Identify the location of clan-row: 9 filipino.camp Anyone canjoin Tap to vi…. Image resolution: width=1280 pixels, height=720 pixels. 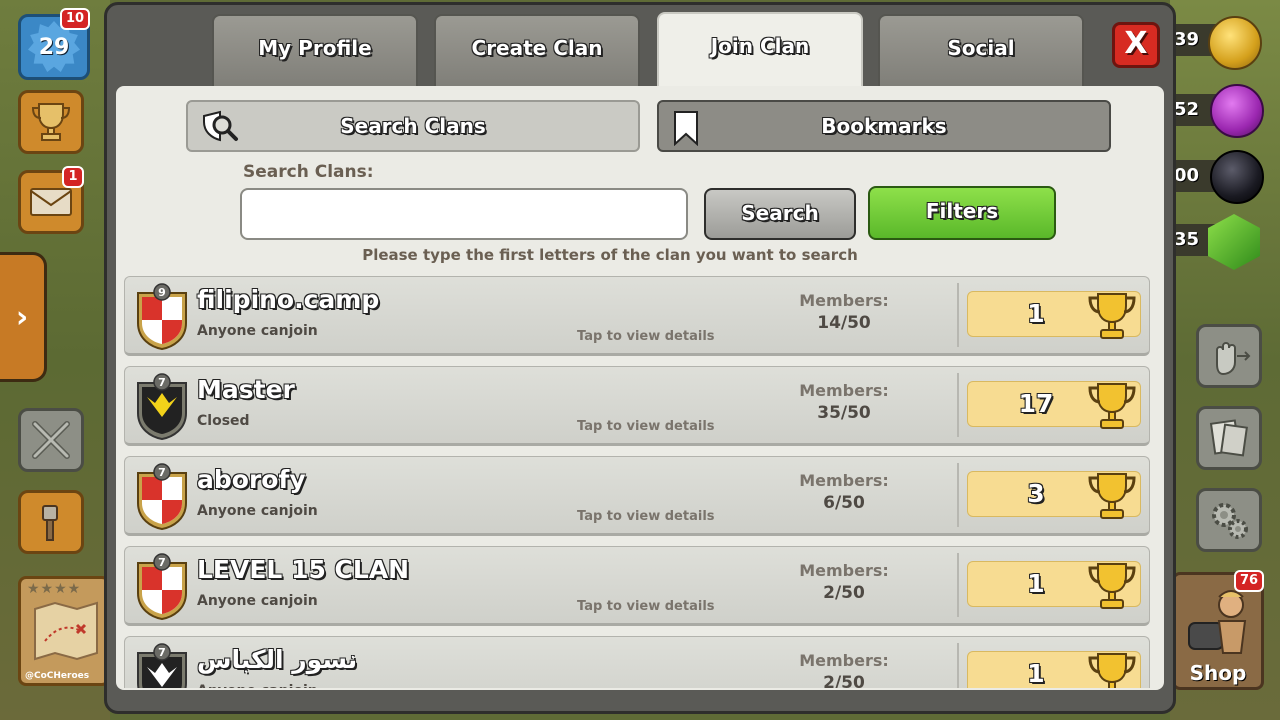
(637, 316).